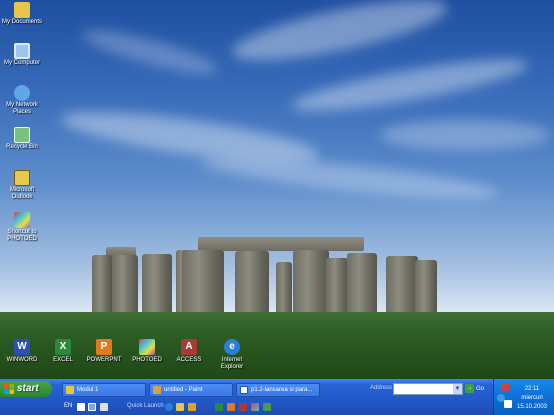 This screenshot has height=415, width=554. What do you see at coordinates (63, 360) in the screenshot?
I see `desktop-icon-label: EXCEL` at bounding box center [63, 360].